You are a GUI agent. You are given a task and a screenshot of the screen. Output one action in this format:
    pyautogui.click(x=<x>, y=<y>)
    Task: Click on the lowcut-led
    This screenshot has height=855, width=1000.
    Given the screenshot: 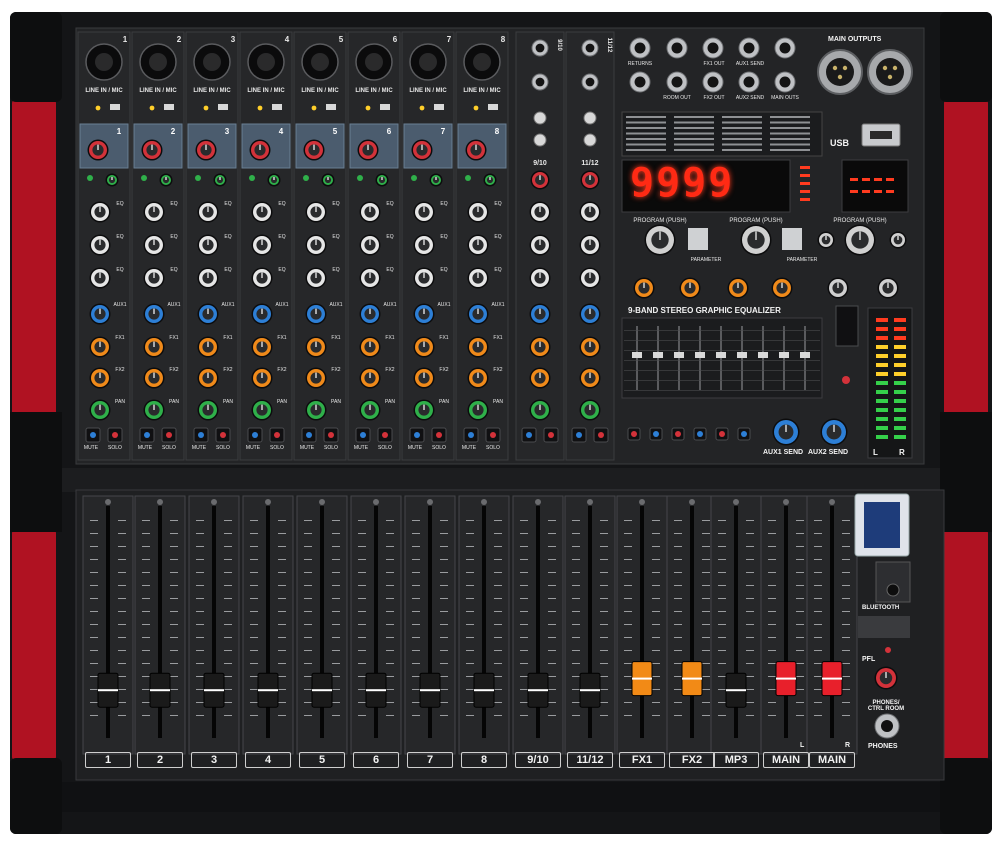 What is the action you would take?
    pyautogui.click(x=90, y=178)
    